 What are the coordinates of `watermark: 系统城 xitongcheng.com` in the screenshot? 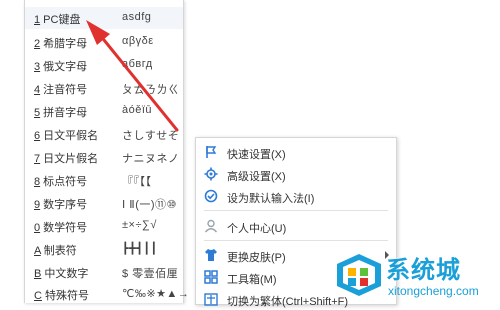 It's located at (415, 276).